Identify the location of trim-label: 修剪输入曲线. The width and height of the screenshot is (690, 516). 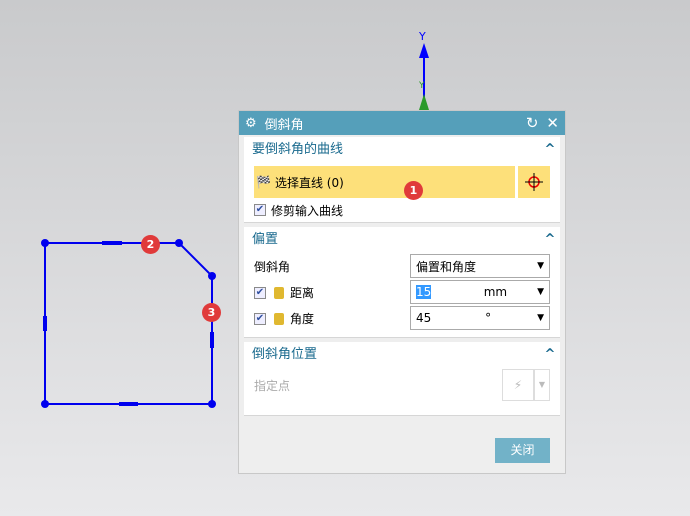
(307, 210).